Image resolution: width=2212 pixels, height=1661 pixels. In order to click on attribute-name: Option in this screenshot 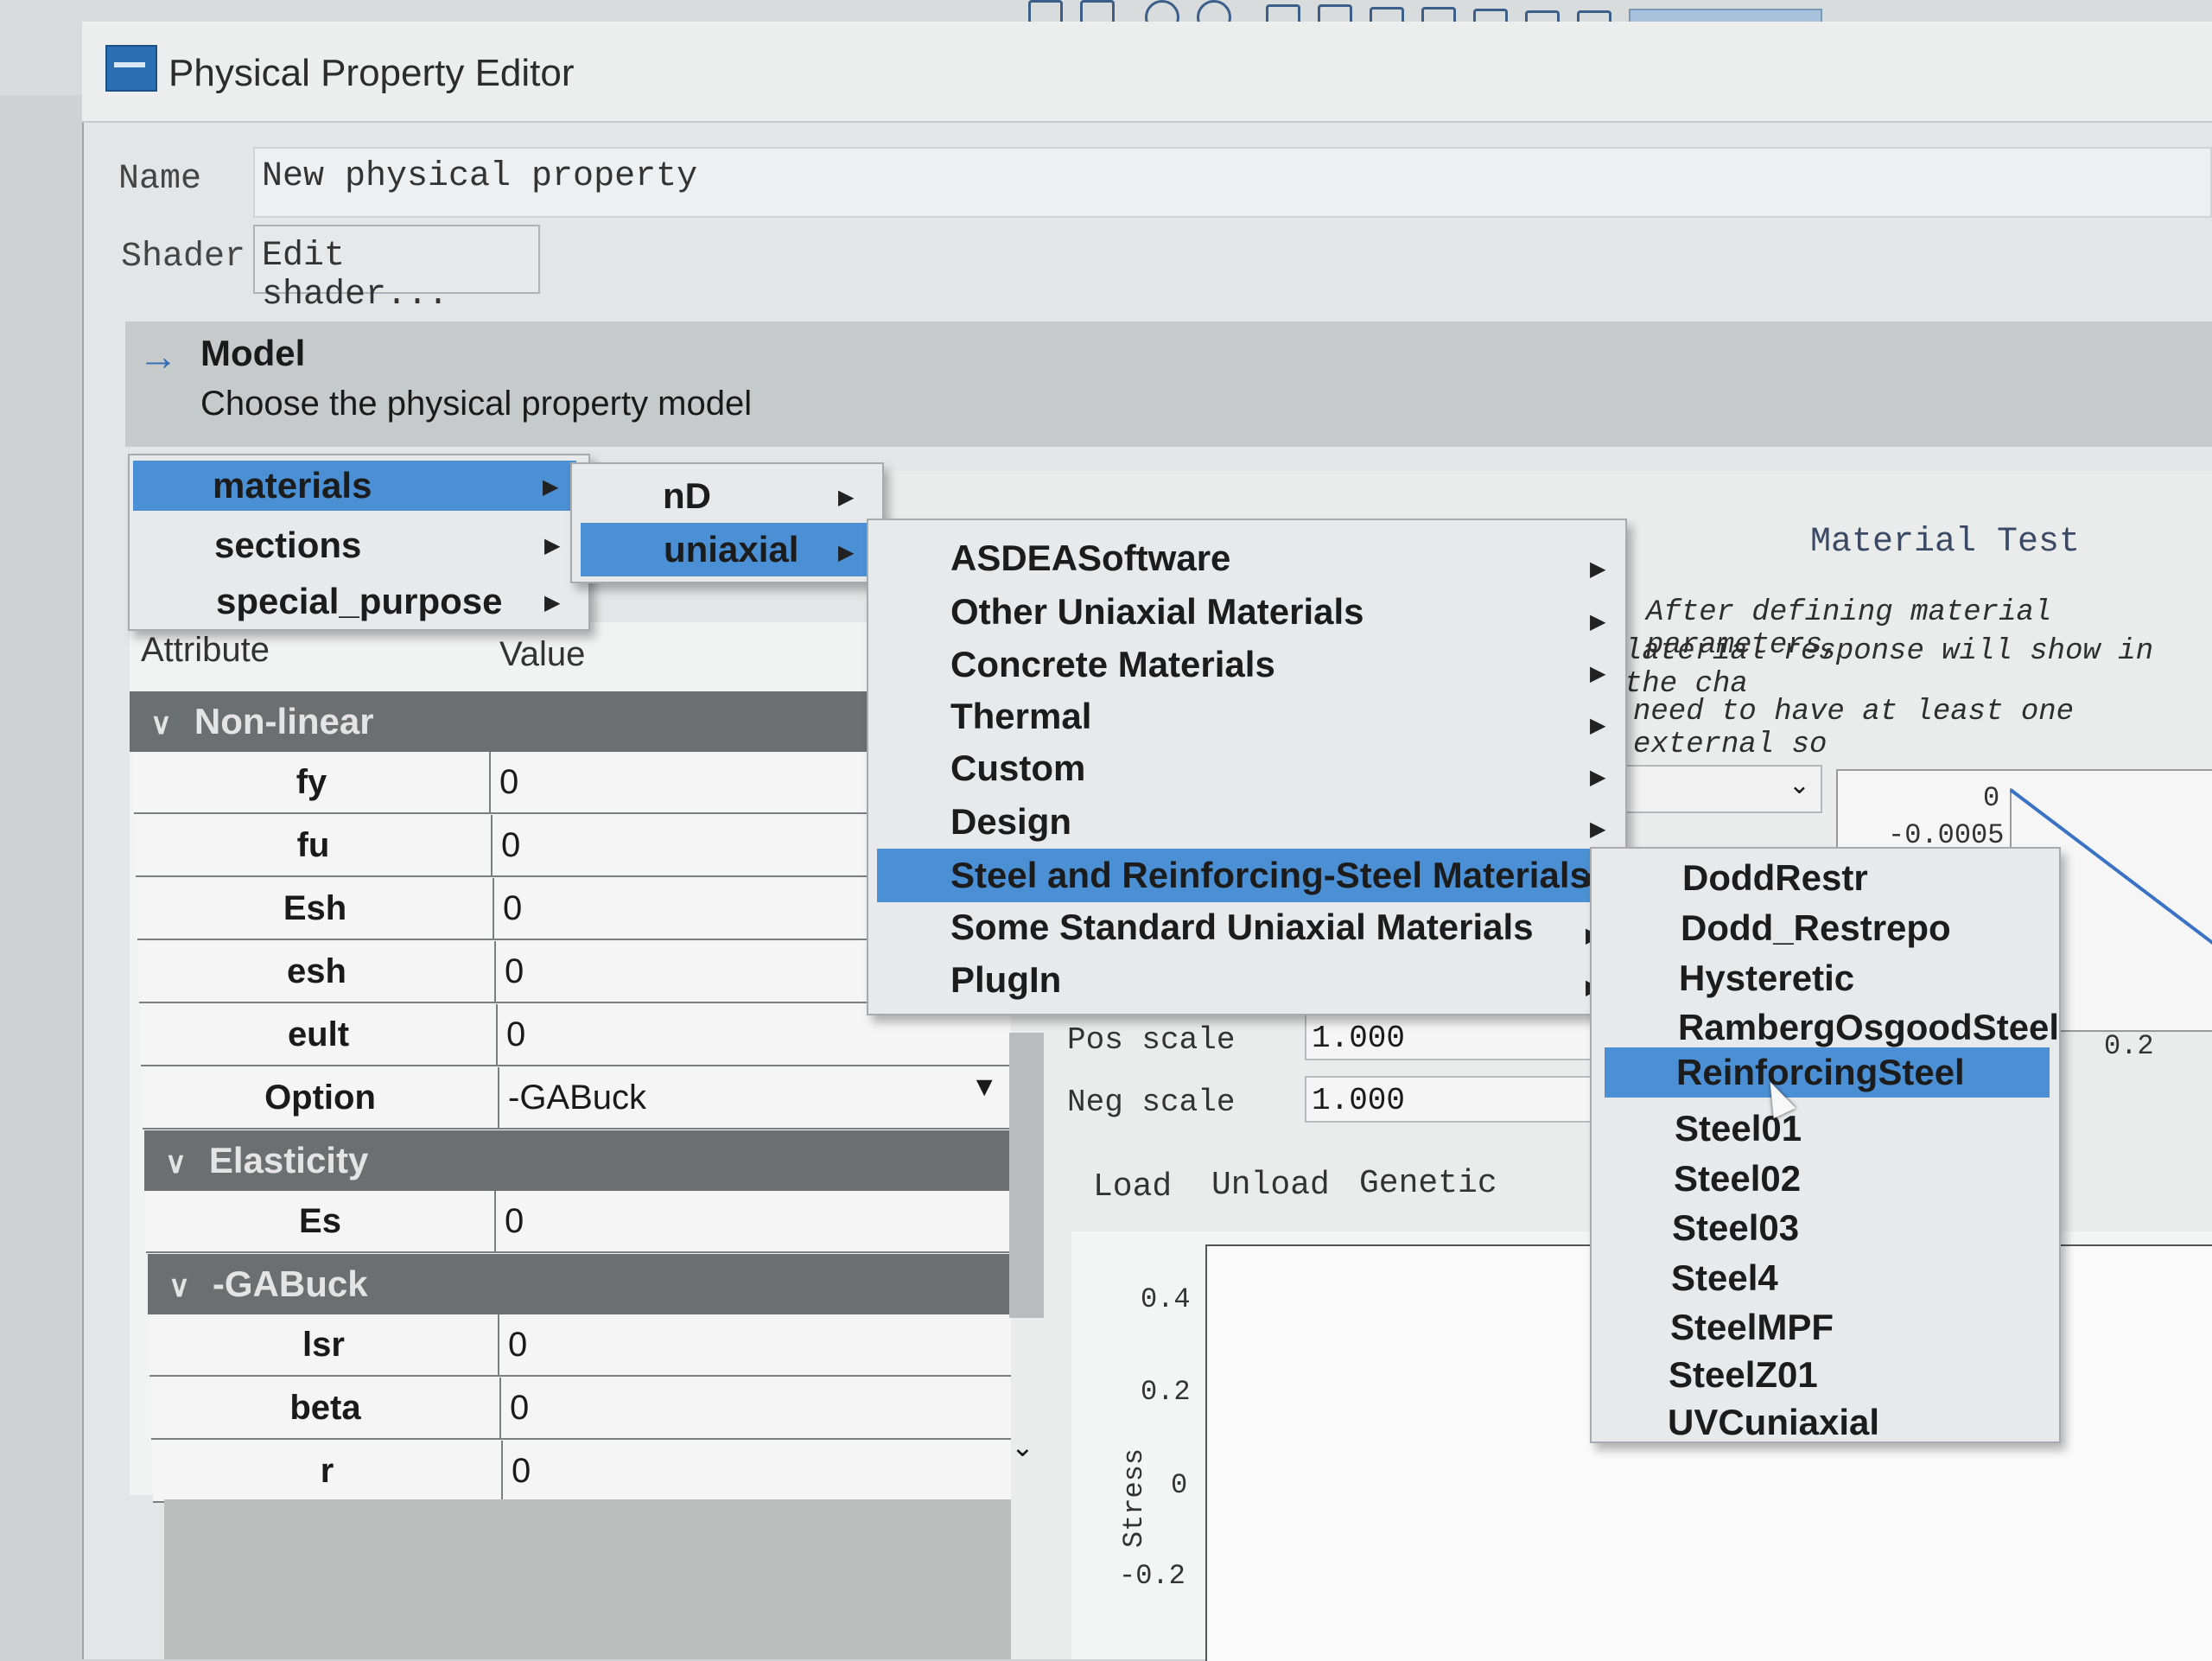, I will do `click(321, 1097)`.